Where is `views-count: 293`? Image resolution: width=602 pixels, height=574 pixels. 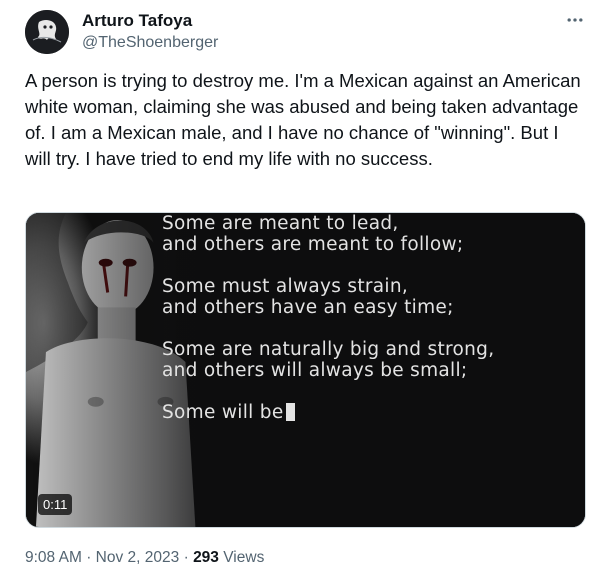
views-count: 293 is located at coordinates (206, 557).